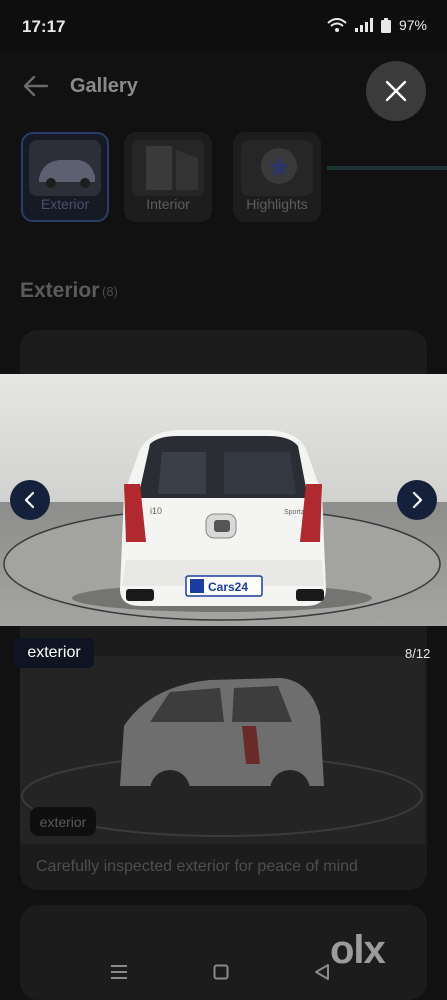 The height and width of the screenshot is (1000, 447). What do you see at coordinates (387, 168) in the screenshot?
I see `tab-scroll-indicator` at bounding box center [387, 168].